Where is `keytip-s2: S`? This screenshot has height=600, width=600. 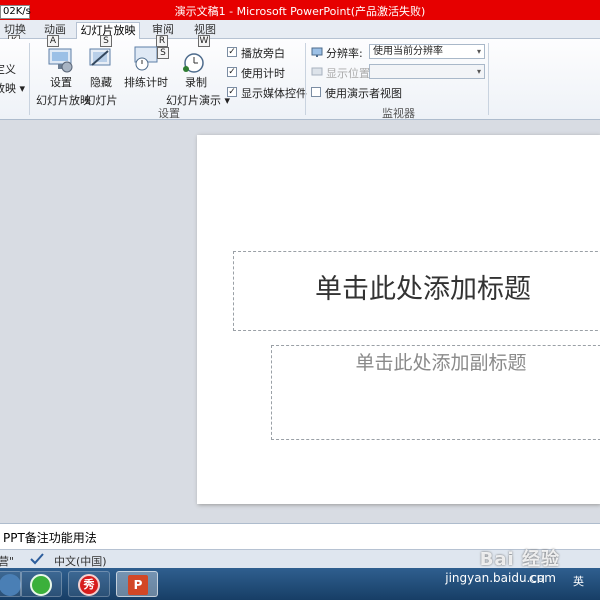
keytip-s2: S is located at coordinates (163, 53).